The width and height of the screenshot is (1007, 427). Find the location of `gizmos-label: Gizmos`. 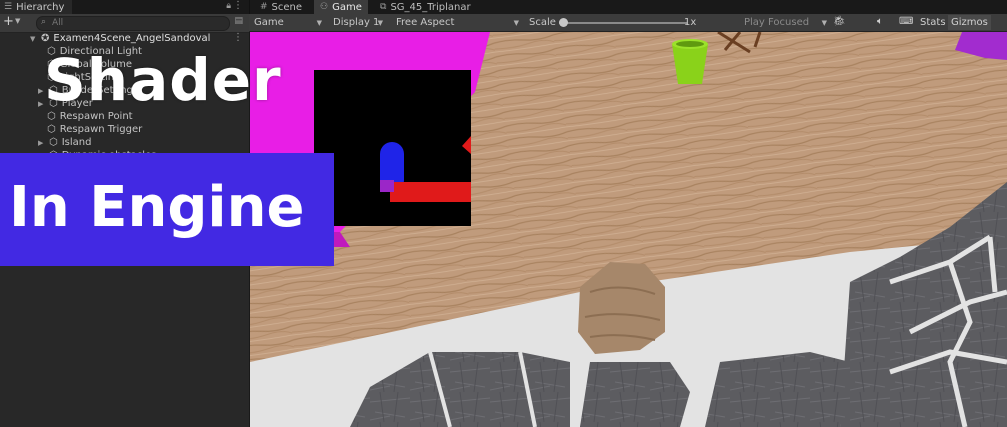

gizmos-label: Gizmos is located at coordinates (969, 22).